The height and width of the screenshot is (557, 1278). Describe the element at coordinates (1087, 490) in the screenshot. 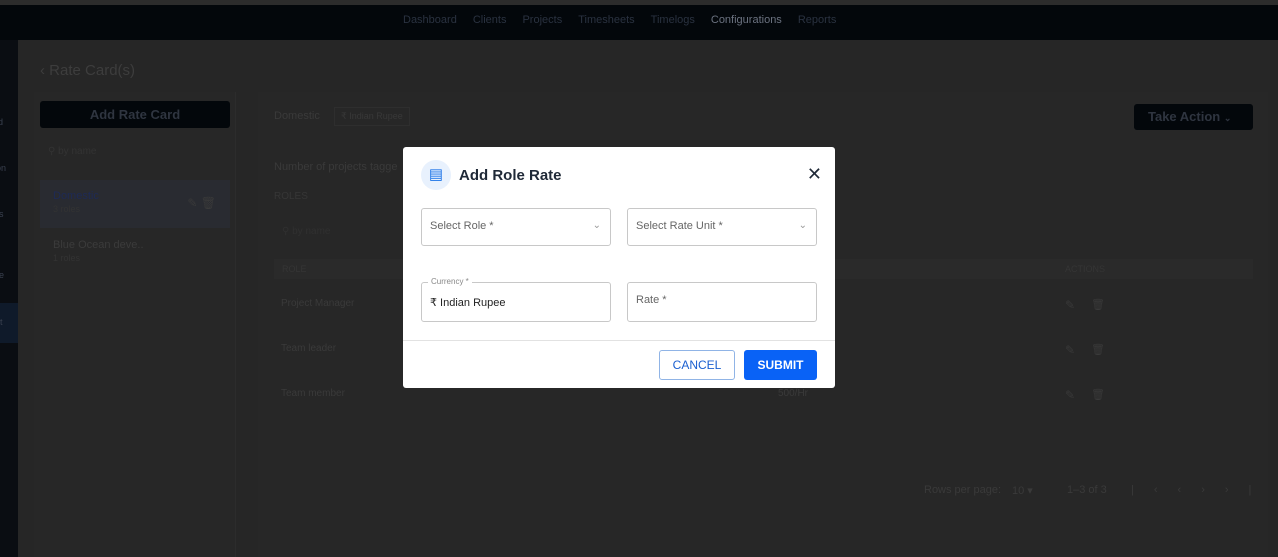

I see `pagination-range: 1–3 of 3` at that location.